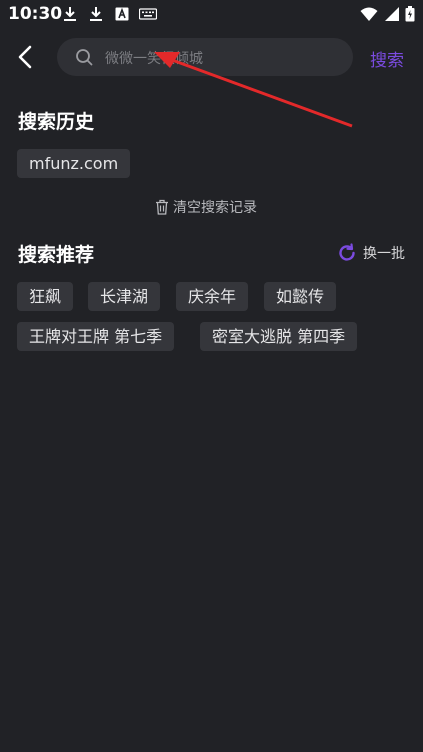 The image size is (423, 752). What do you see at coordinates (154, 59) in the screenshot?
I see `search-placeholder: 微微一笑很倾城` at bounding box center [154, 59].